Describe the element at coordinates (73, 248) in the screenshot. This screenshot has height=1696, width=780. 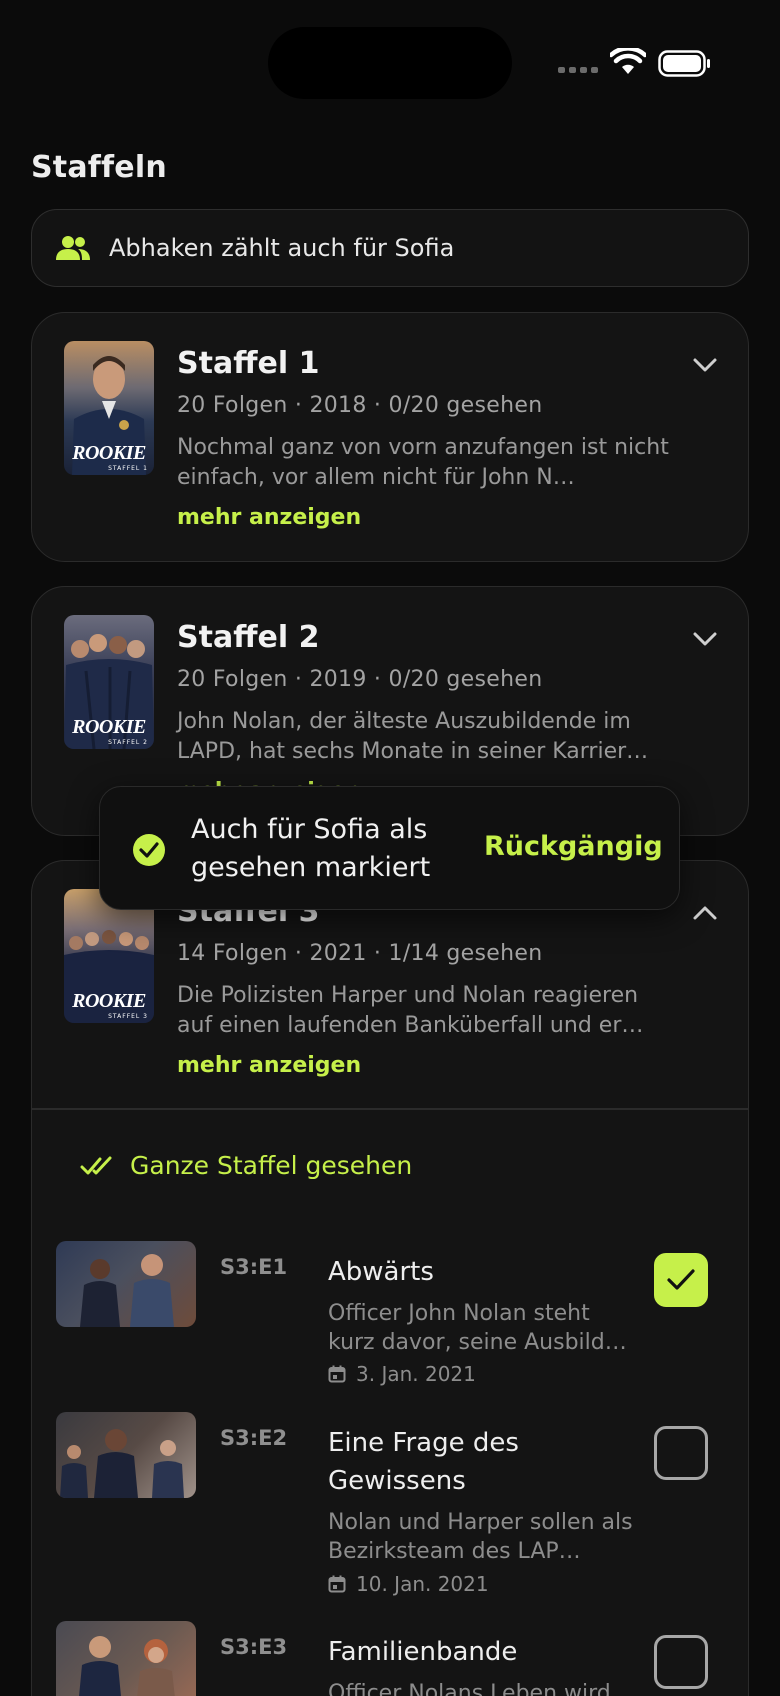
I see `people-icon` at that location.